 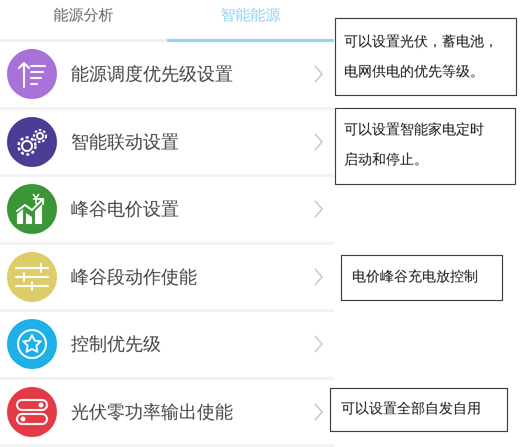 What do you see at coordinates (134, 277) in the screenshot?
I see `item-label: 峰谷段动作使能` at bounding box center [134, 277].